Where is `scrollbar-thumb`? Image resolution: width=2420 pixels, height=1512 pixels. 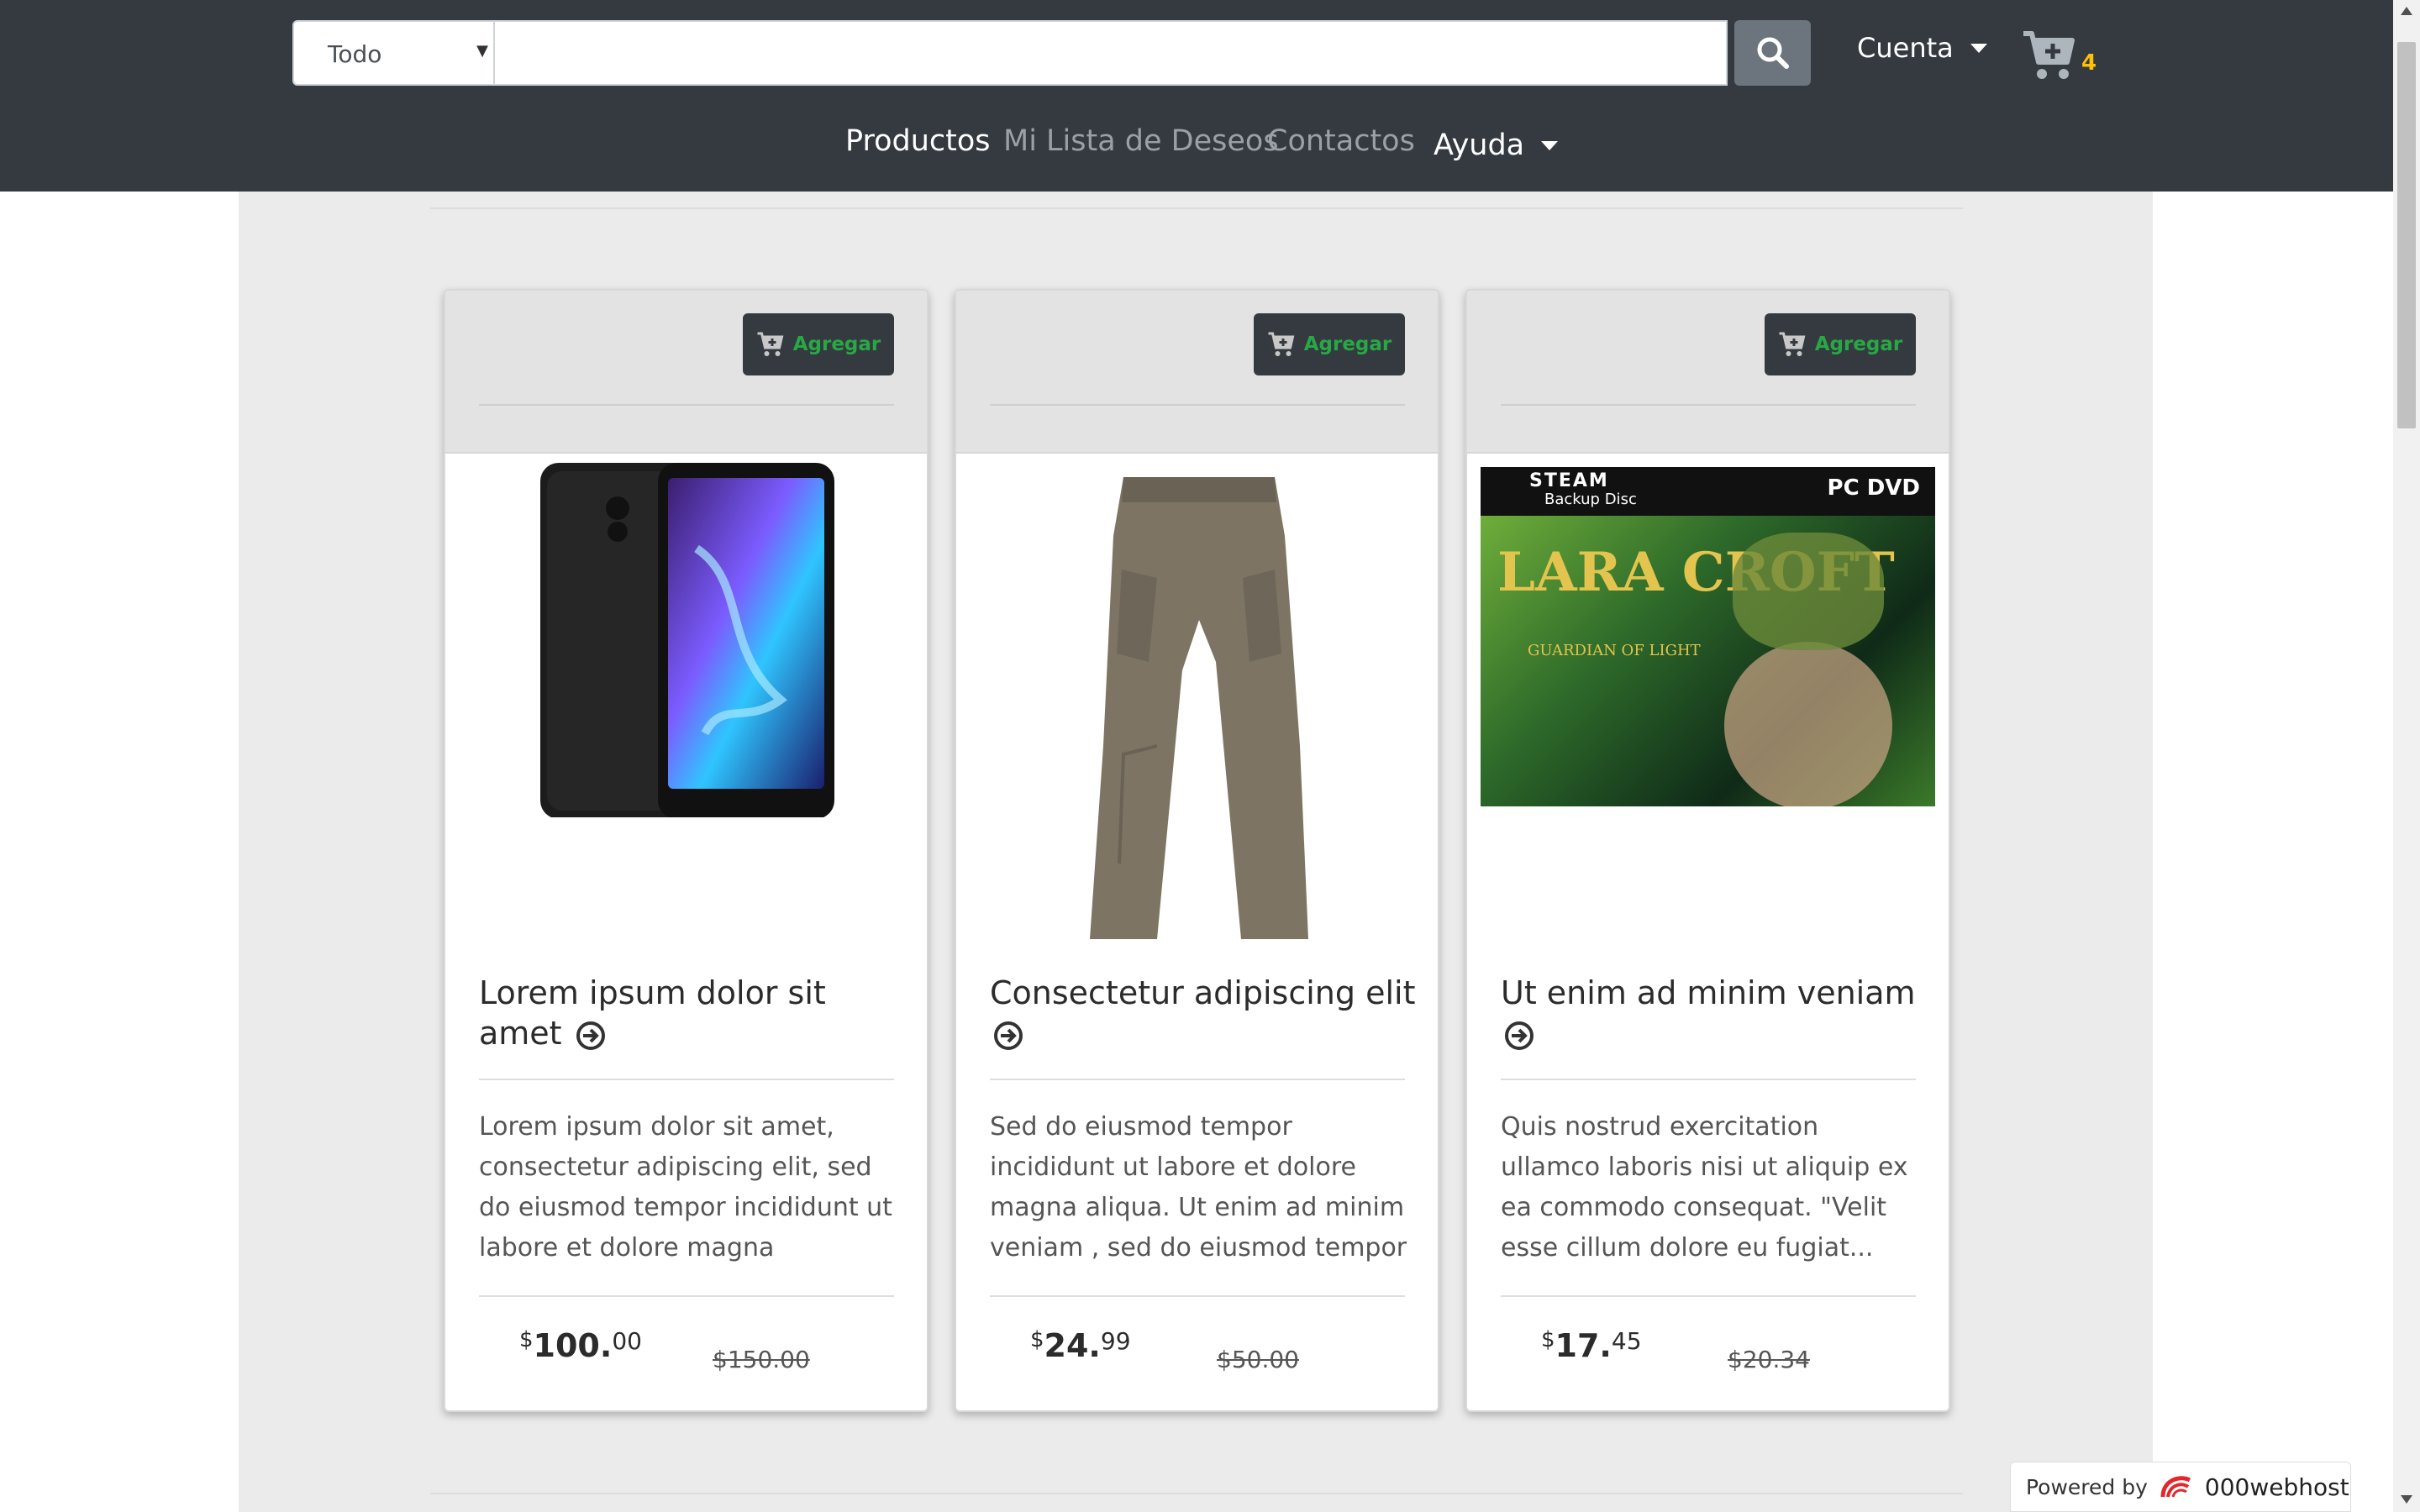
scrollbar-thumb is located at coordinates (2406, 235).